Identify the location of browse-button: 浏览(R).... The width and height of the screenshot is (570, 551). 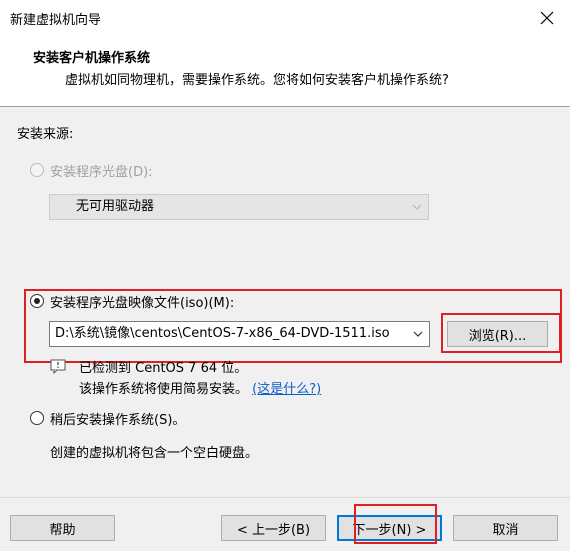
(497, 334).